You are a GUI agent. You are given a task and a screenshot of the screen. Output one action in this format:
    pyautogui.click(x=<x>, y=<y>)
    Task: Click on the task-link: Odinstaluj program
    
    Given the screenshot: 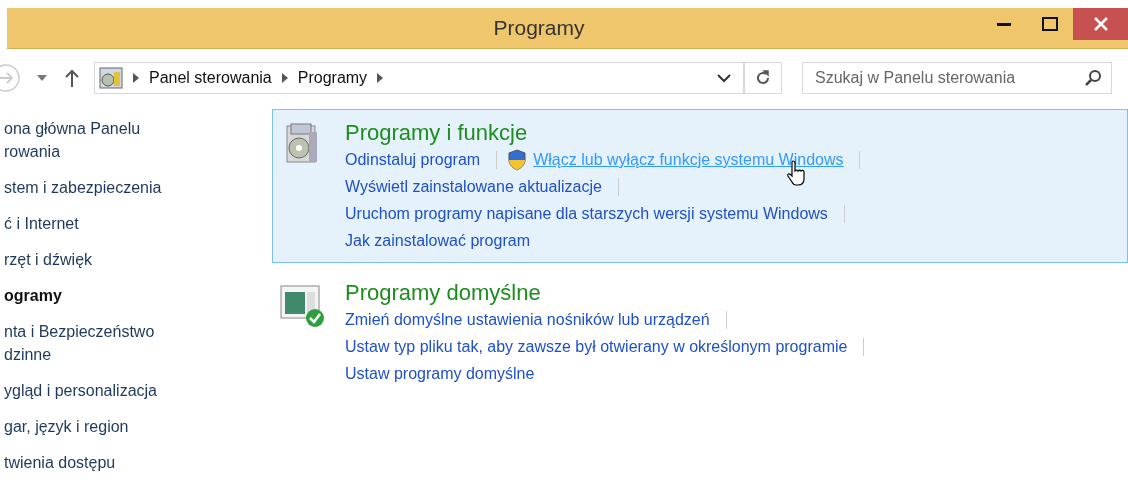 What is the action you would take?
    pyautogui.click(x=413, y=159)
    